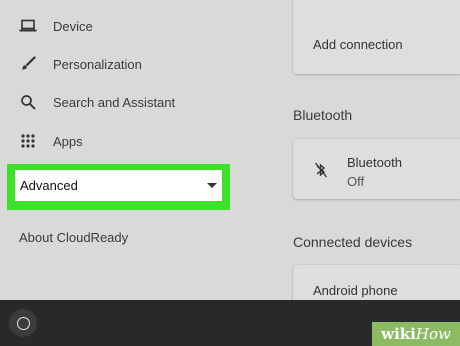 Image resolution: width=460 pixels, height=346 pixels. I want to click on launcher-circle-icon, so click(23, 323).